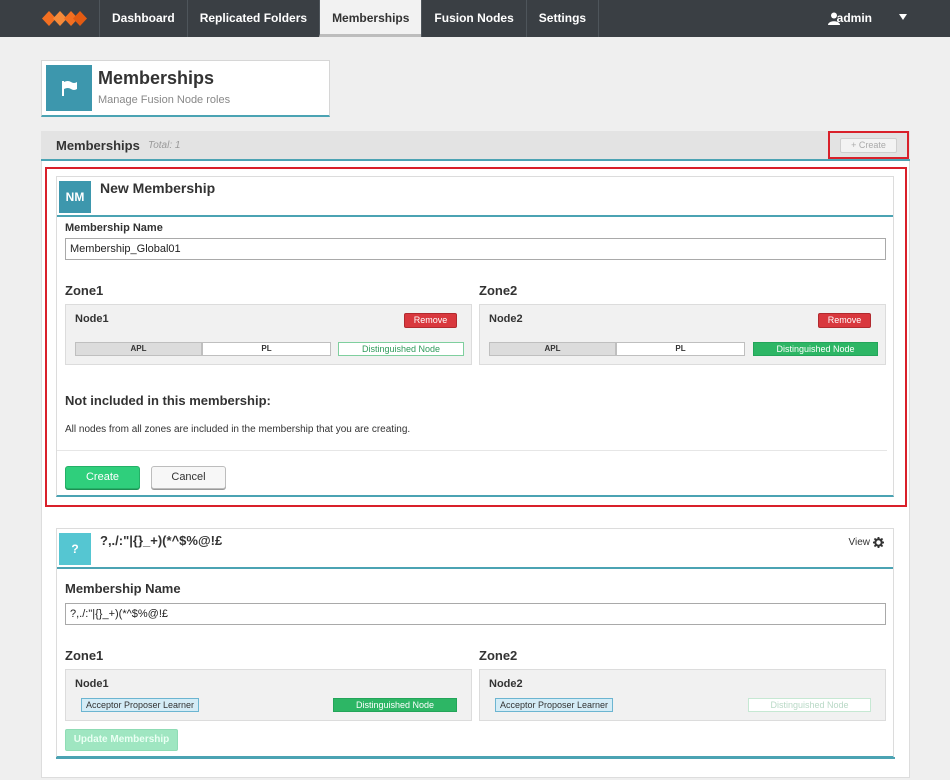  What do you see at coordinates (682, 334) in the screenshot?
I see `zone2-node-box: Node2 Remove APL PL Distinguished Node` at bounding box center [682, 334].